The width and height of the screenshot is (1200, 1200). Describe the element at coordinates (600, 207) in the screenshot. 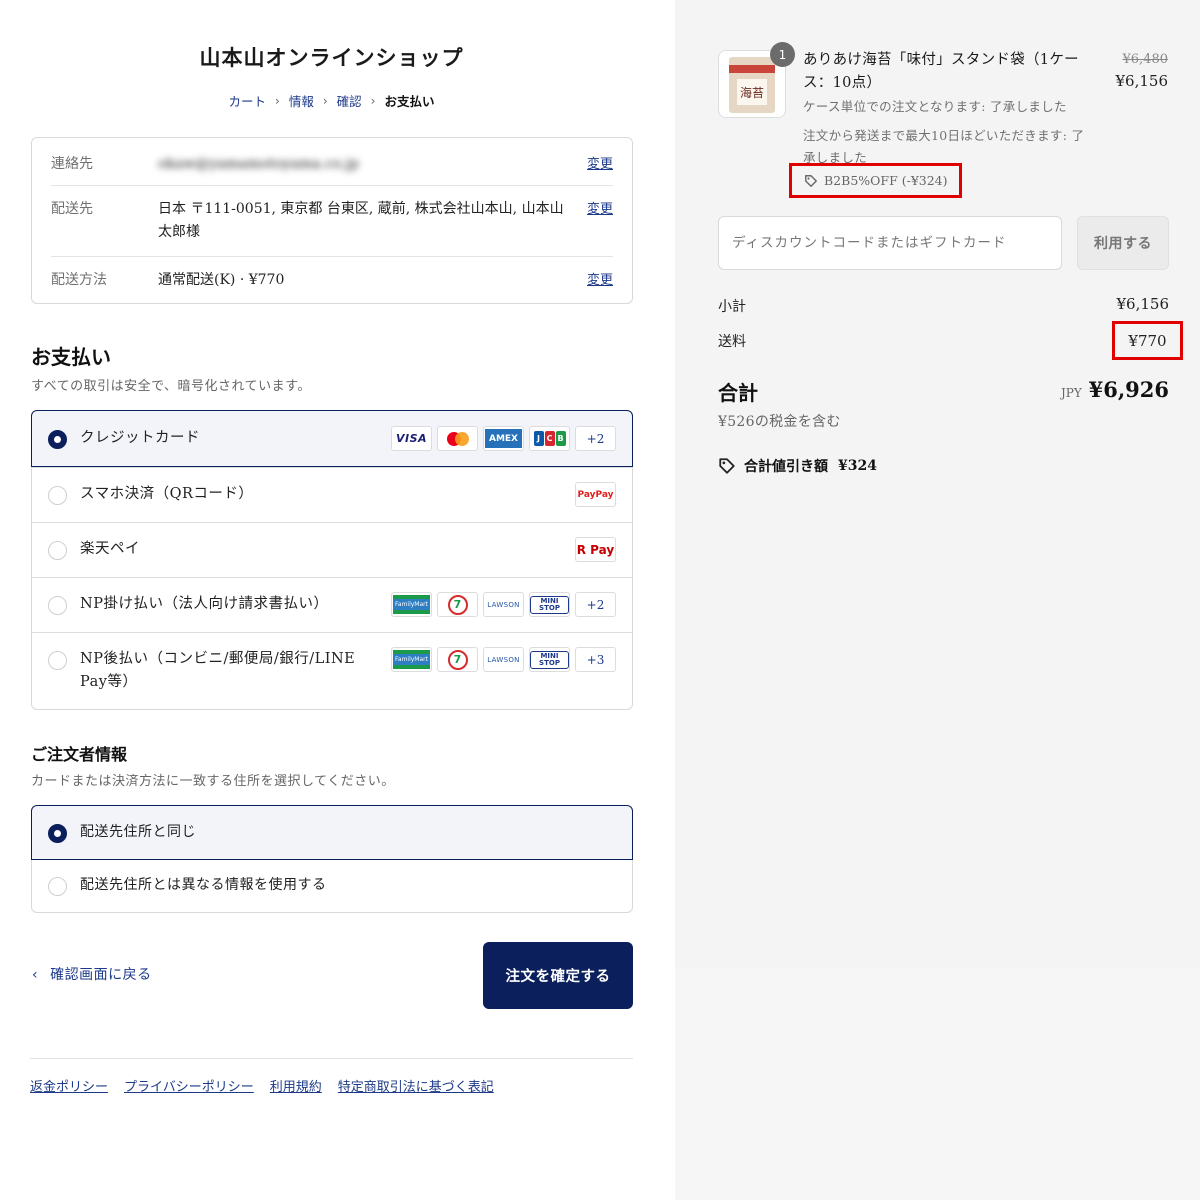

I see `change-address-link: 変更` at that location.